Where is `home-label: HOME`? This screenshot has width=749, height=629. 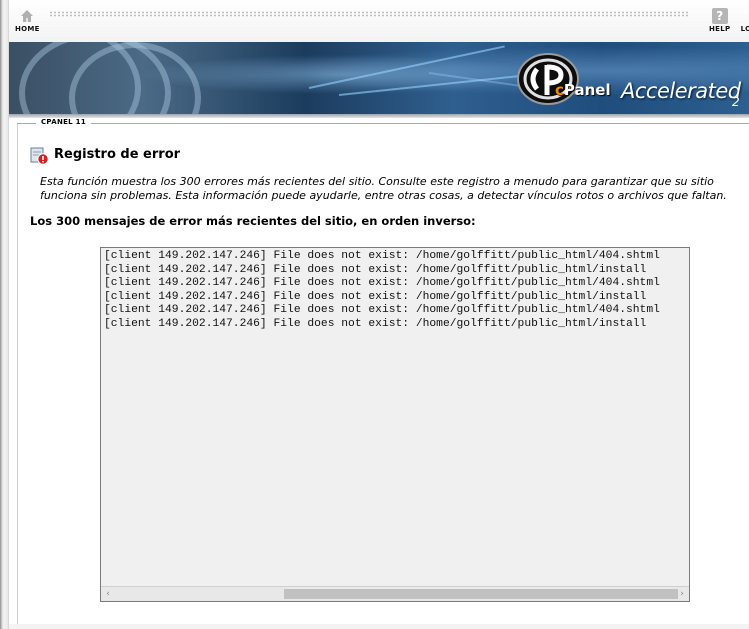
home-label: HOME is located at coordinates (27, 29).